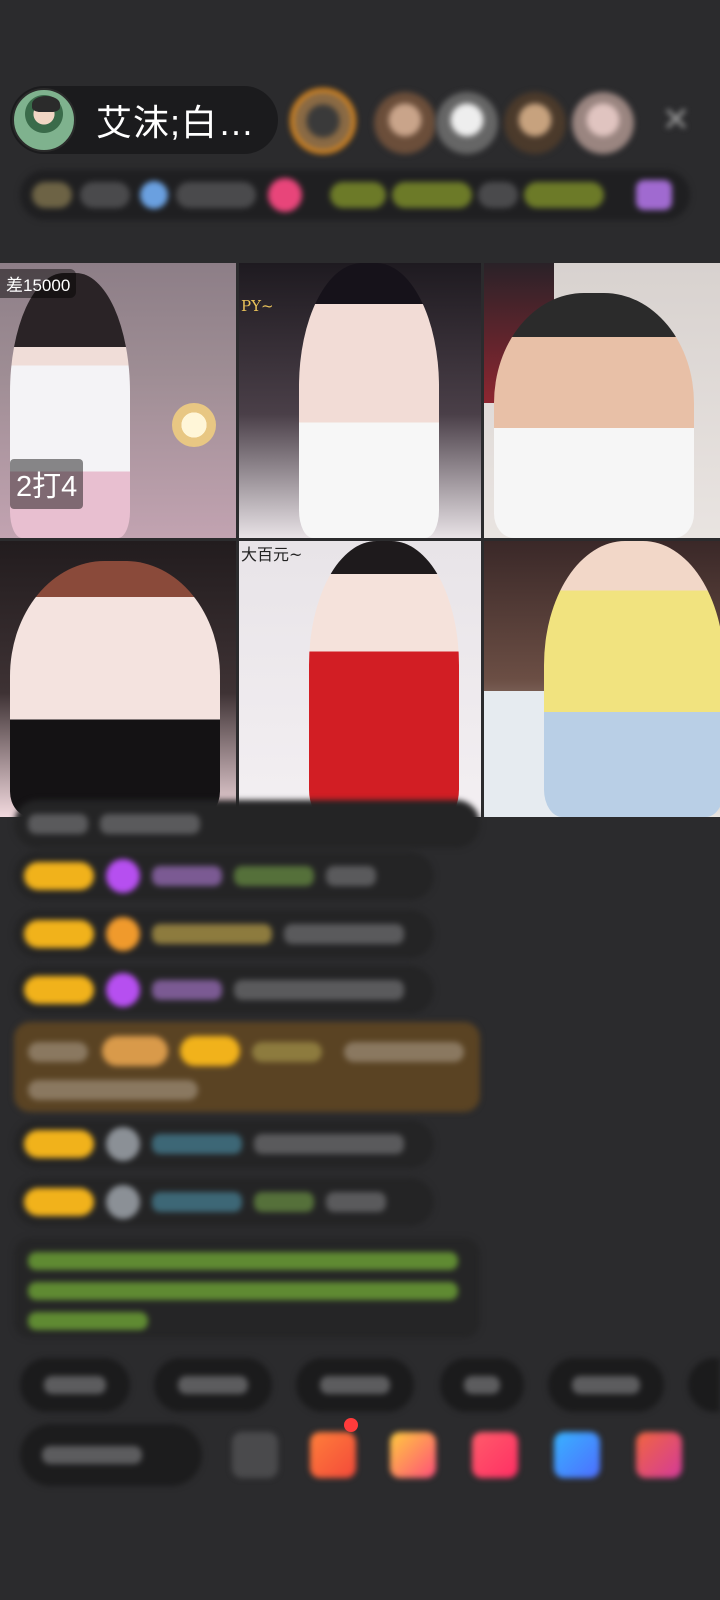 This screenshot has width=720, height=1600. Describe the element at coordinates (154, 195) in the screenshot. I see `rank-icon` at that location.